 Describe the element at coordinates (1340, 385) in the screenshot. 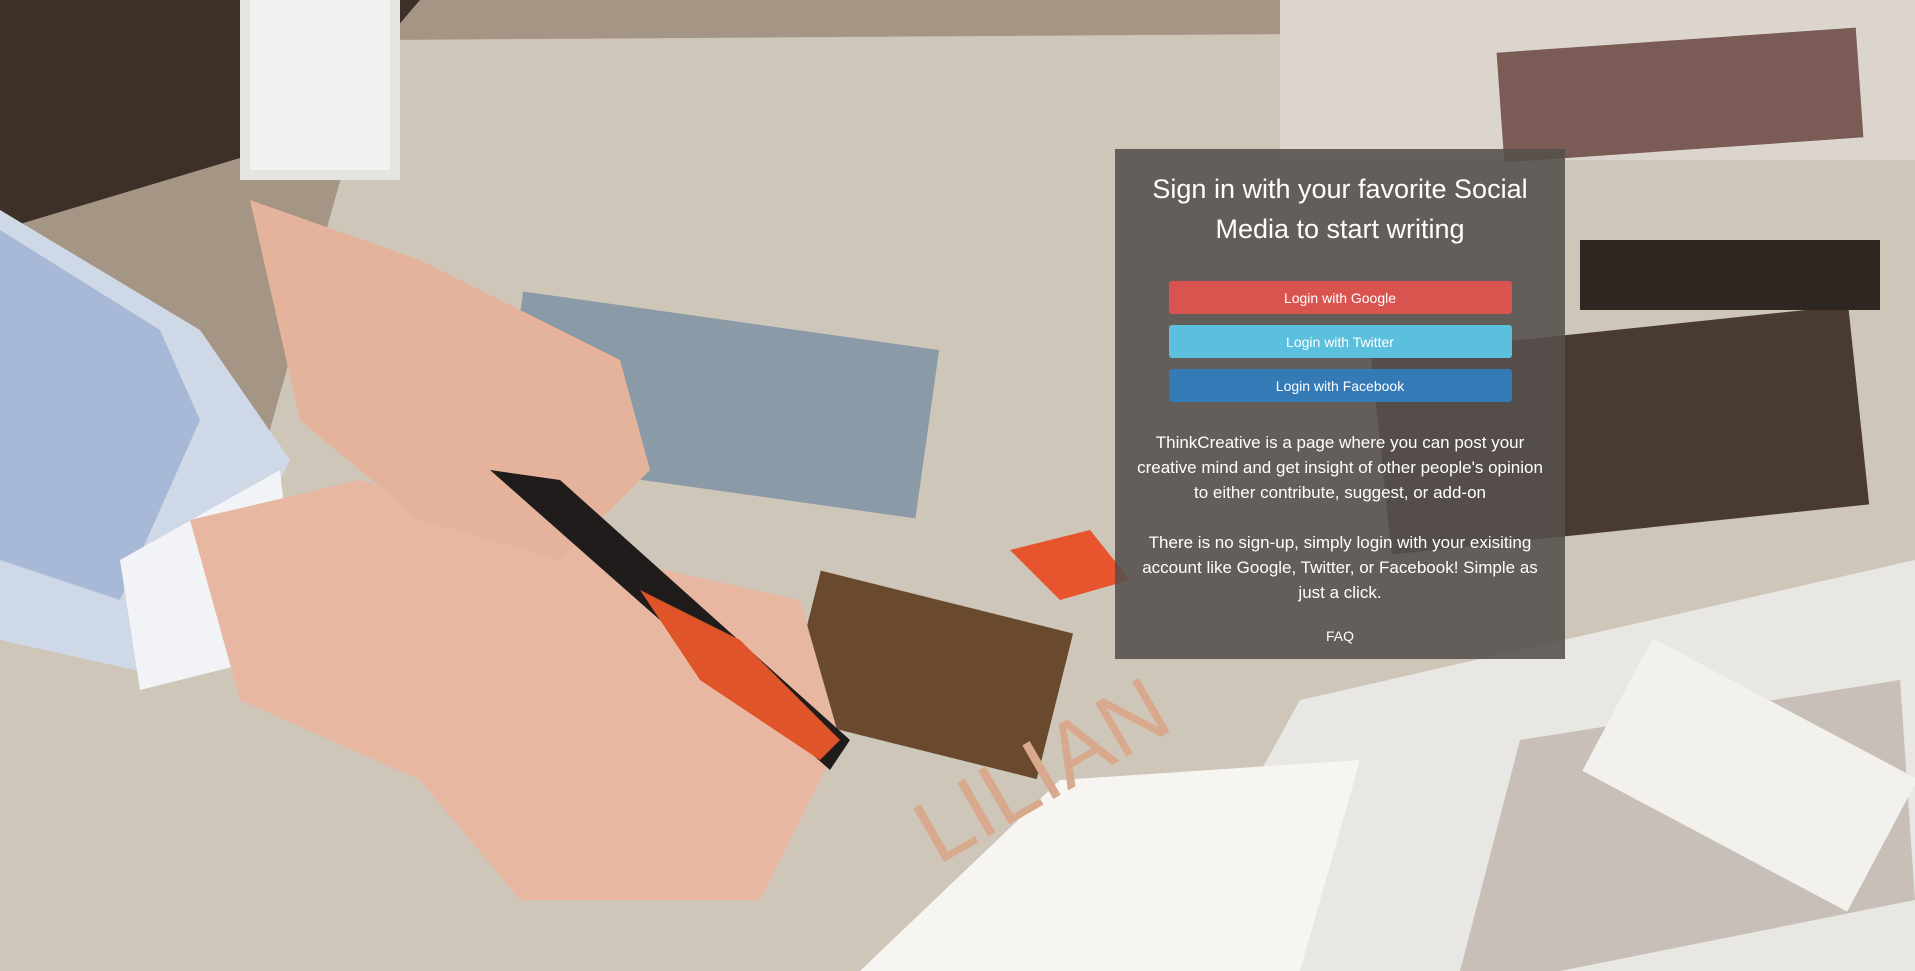

I see `login-facebook-button: Login with Facebook` at that location.